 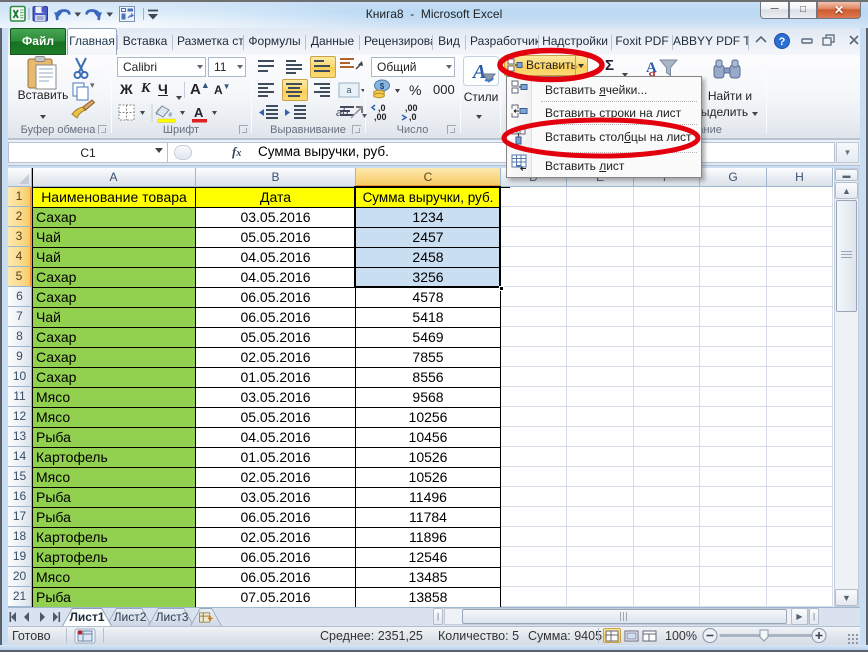 What do you see at coordinates (348, 90) in the screenshot?
I see `svg-text: a` at bounding box center [348, 90].